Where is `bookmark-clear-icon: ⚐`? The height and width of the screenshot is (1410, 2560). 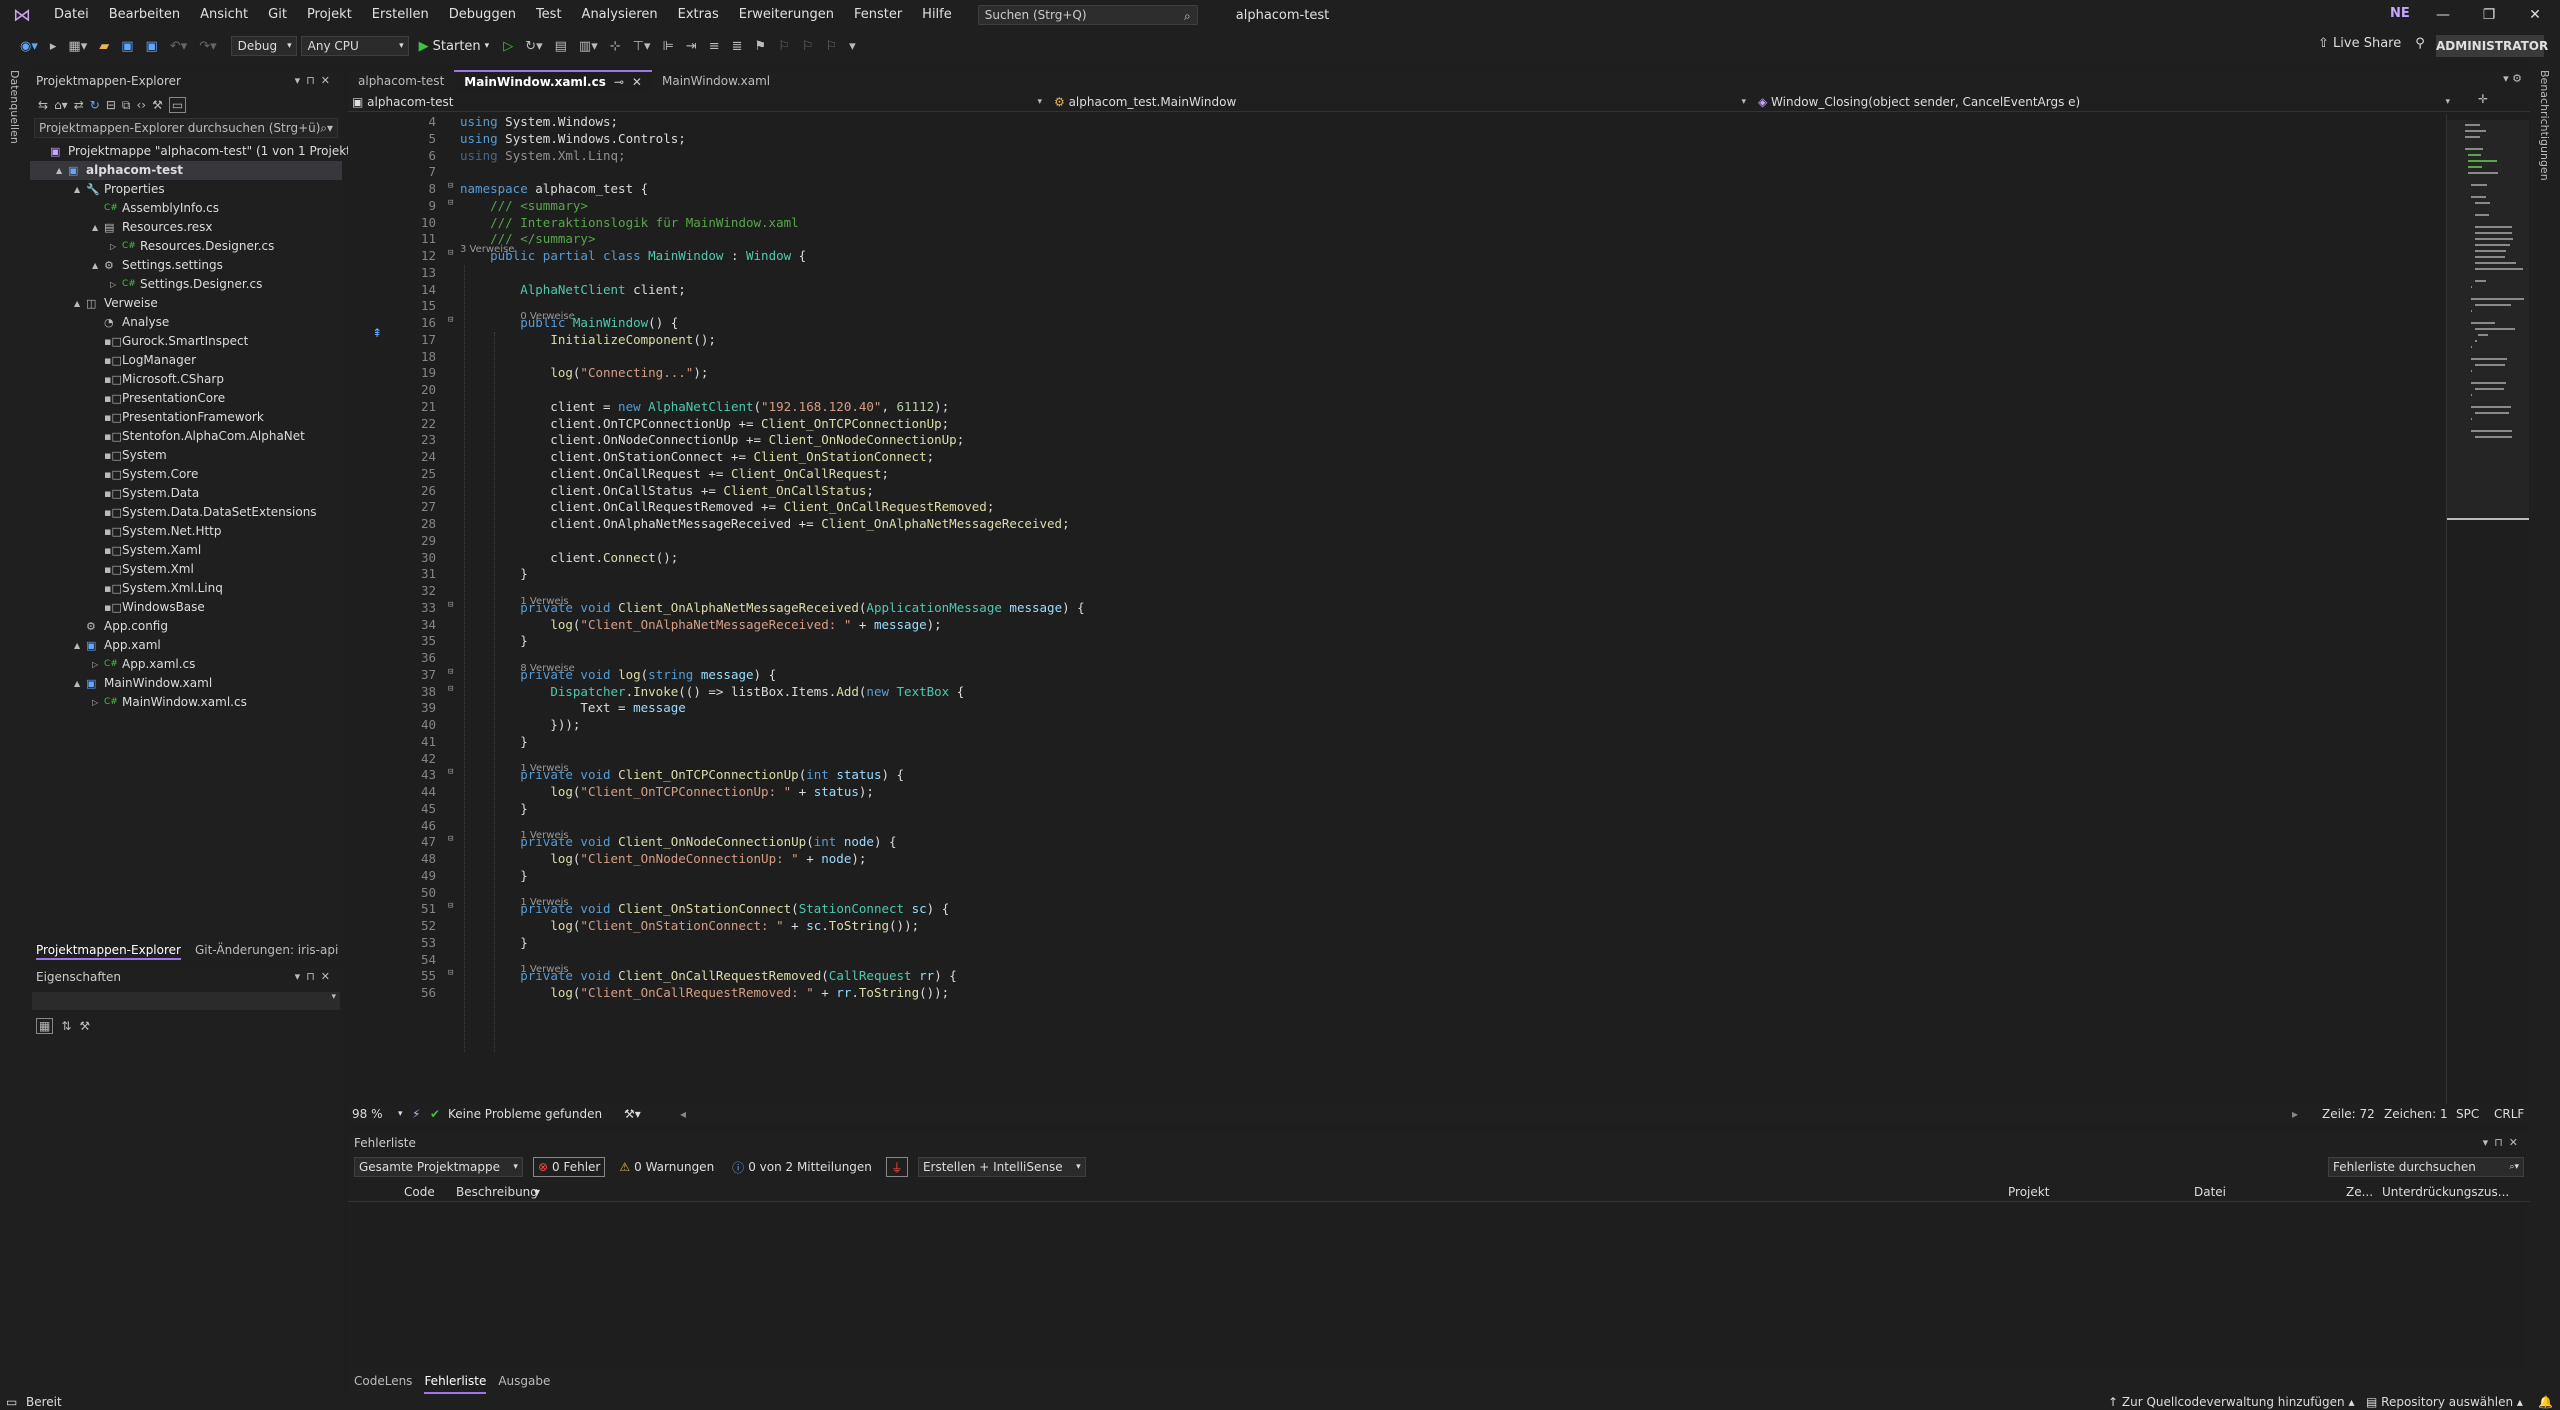
bookmark-clear-icon: ⚐ is located at coordinates (832, 46).